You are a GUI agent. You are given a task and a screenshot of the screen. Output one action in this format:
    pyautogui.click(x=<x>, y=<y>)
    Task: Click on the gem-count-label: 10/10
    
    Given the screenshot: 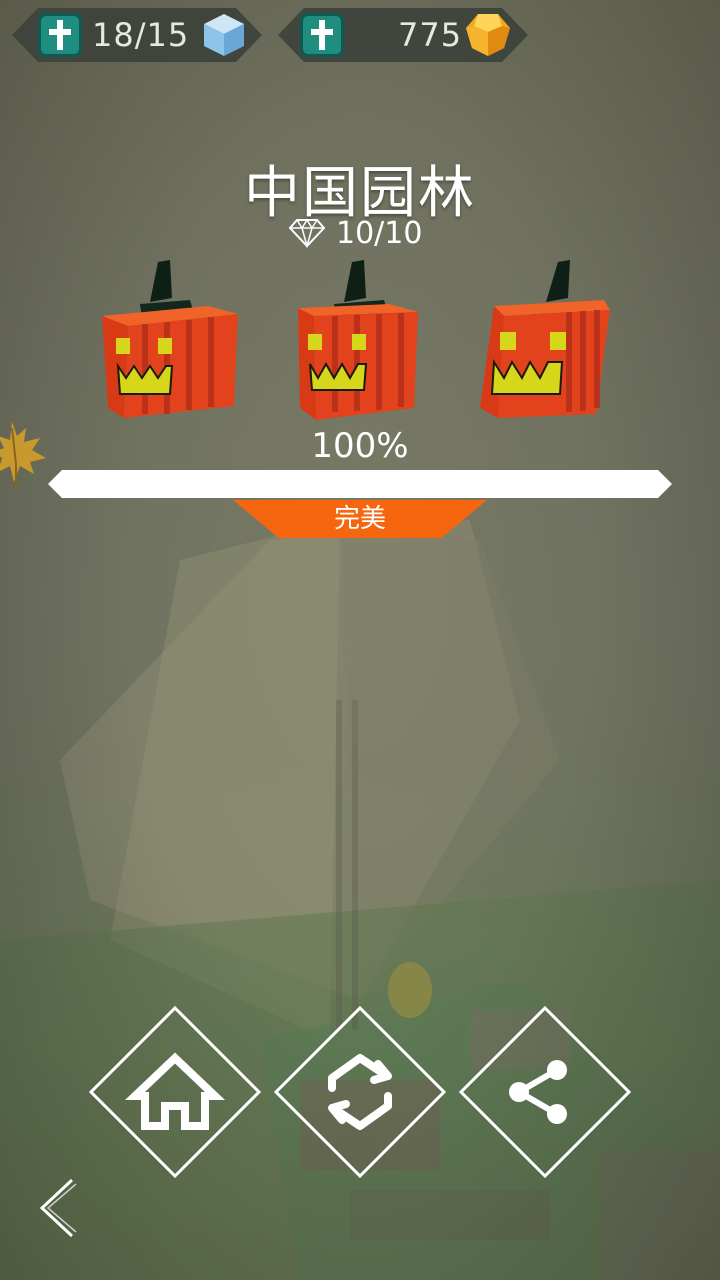 What is the action you would take?
    pyautogui.click(x=379, y=233)
    